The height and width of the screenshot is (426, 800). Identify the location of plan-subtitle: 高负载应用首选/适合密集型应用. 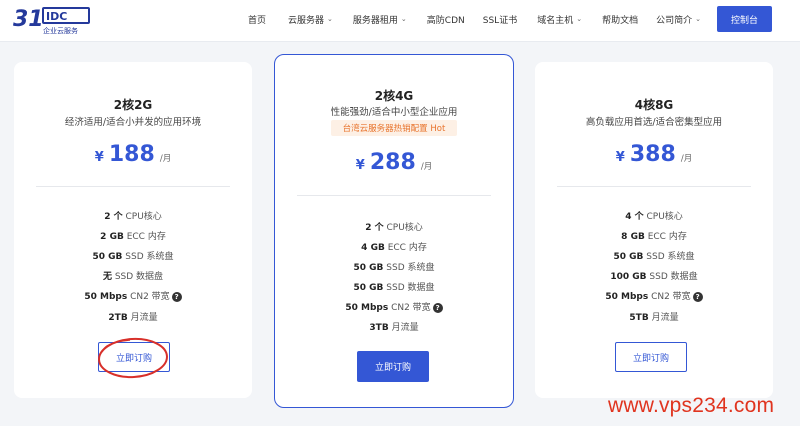
(654, 122).